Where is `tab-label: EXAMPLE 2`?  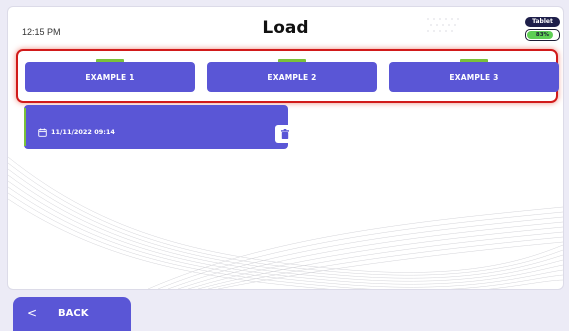
tab-label: EXAMPLE 2 is located at coordinates (292, 77).